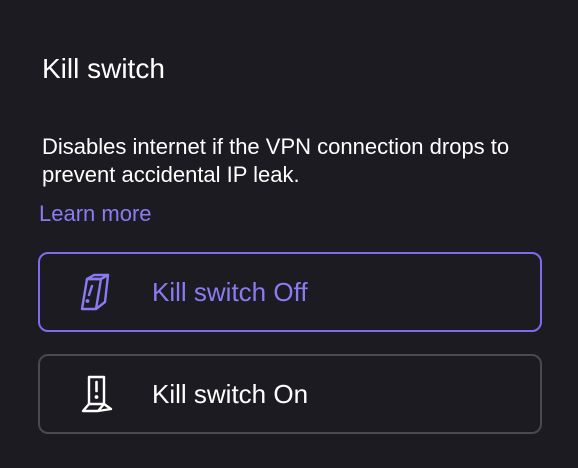  Describe the element at coordinates (99, 394) in the screenshot. I see `switch-on-icon` at that location.